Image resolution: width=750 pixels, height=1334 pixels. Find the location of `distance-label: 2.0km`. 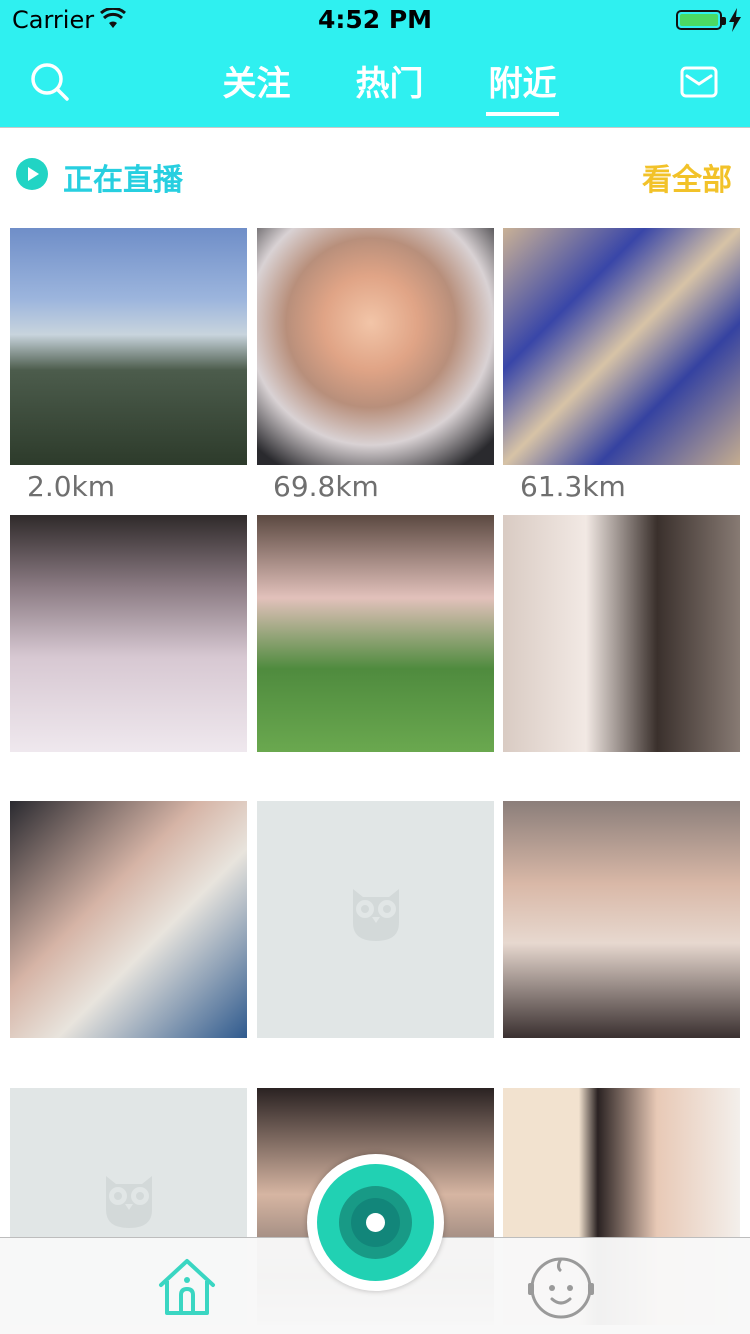

distance-label: 2.0km is located at coordinates (71, 486).